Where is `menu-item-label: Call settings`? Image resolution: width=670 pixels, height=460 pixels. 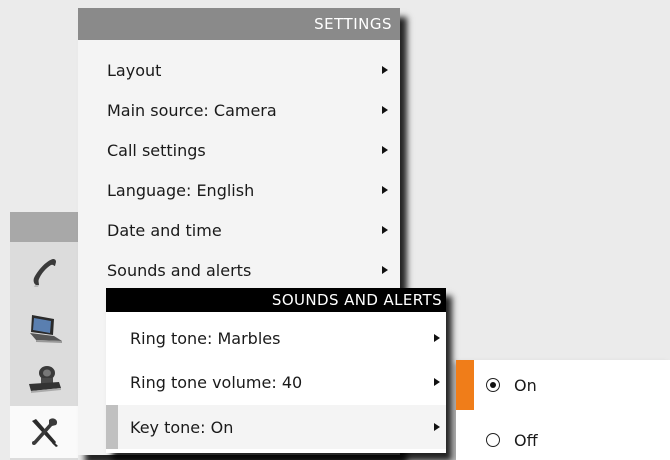 menu-item-label: Call settings is located at coordinates (156, 150).